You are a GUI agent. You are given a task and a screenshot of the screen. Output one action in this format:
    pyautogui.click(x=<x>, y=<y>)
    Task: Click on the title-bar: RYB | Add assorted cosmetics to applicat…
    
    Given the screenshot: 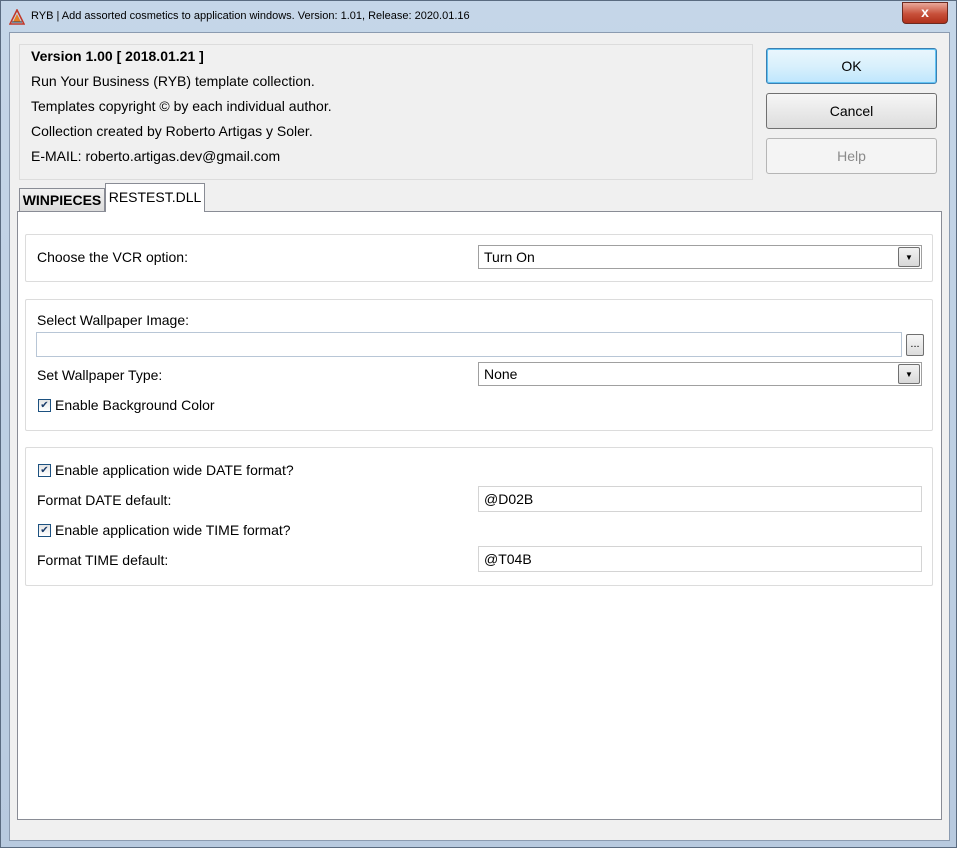 What is the action you would take?
    pyautogui.click(x=478, y=16)
    